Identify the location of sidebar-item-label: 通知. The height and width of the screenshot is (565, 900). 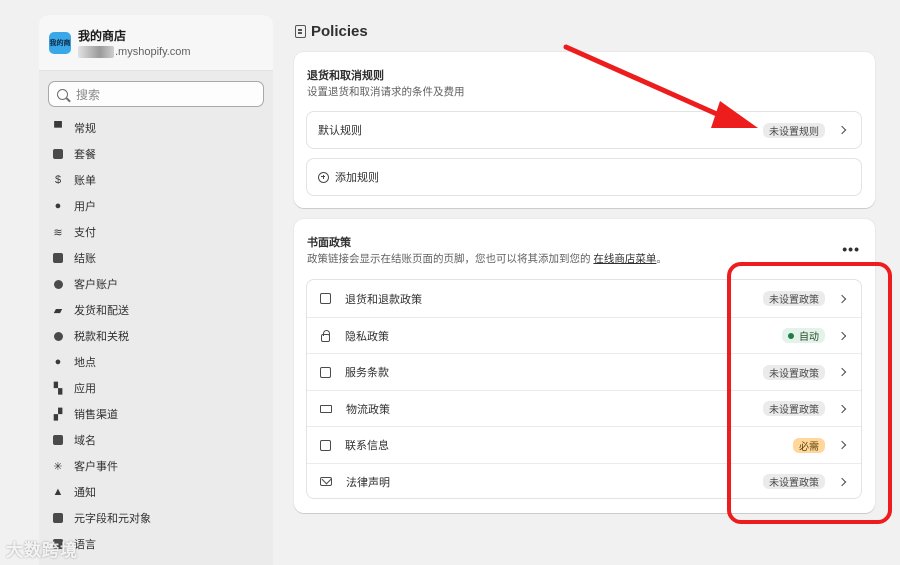
(85, 493).